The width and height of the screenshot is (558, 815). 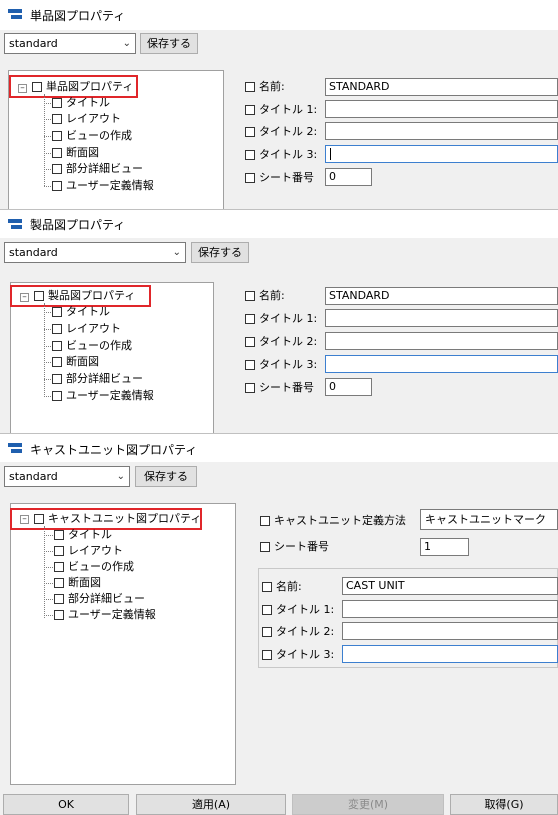 What do you see at coordinates (504, 804) in the screenshot?
I see `get-button: 取得(G)` at bounding box center [504, 804].